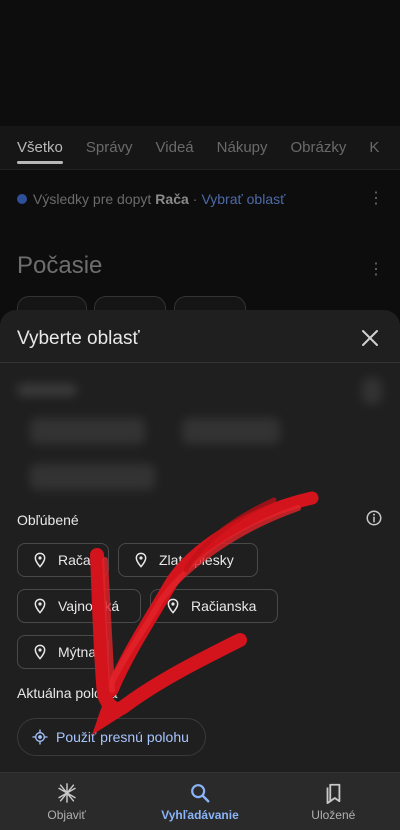  I want to click on location-dot-icon, so click(22, 199).